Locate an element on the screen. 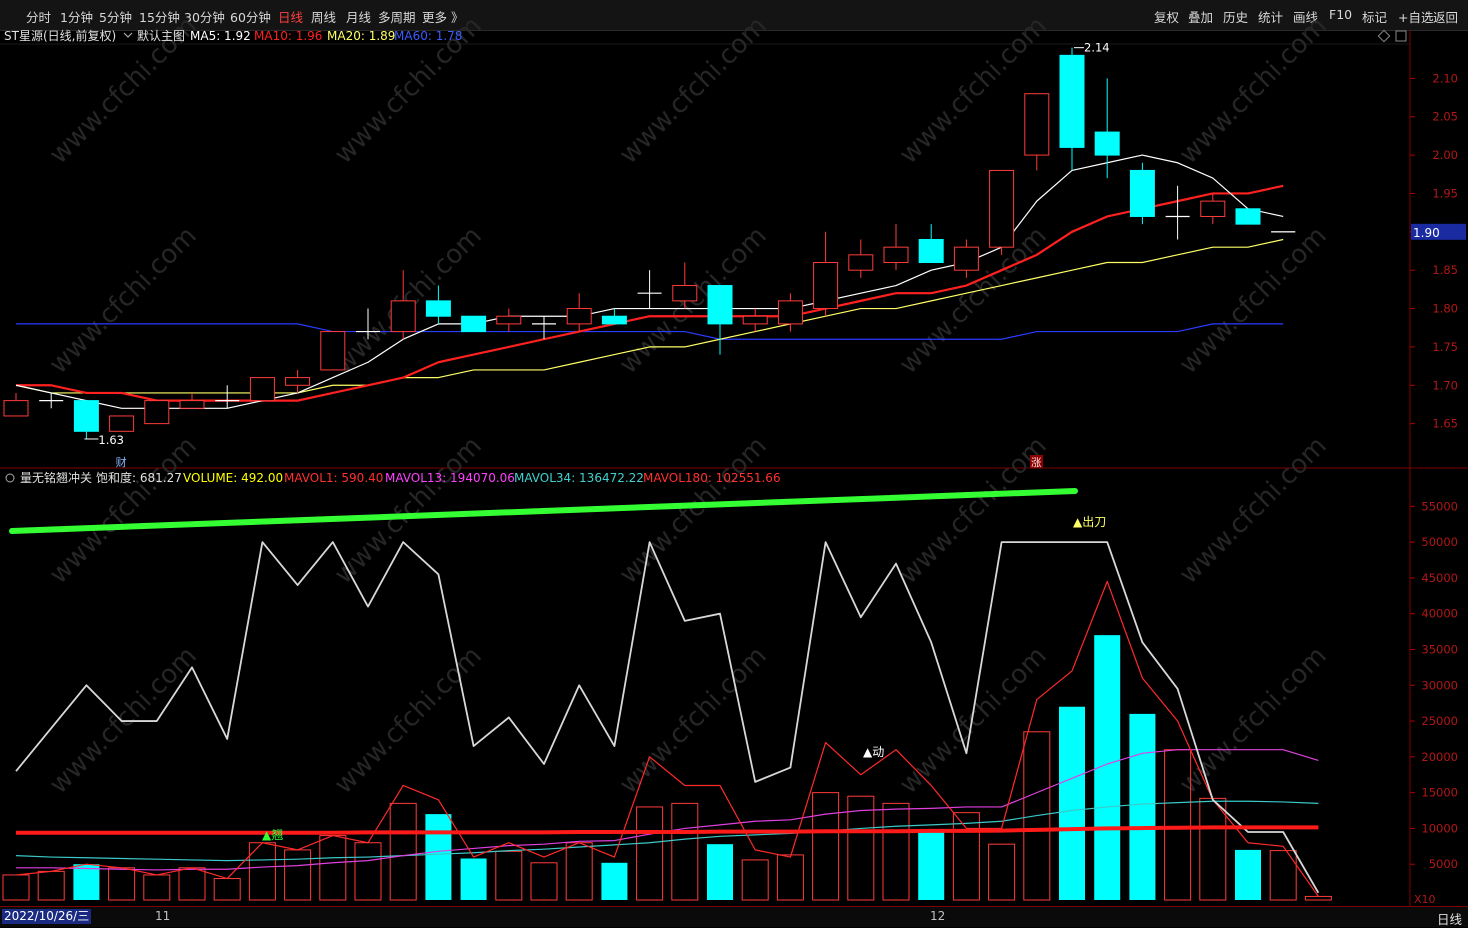 Image resolution: width=1468 pixels, height=928 pixels. watermark-11: www.cfchi.com is located at coordinates (408, 510).